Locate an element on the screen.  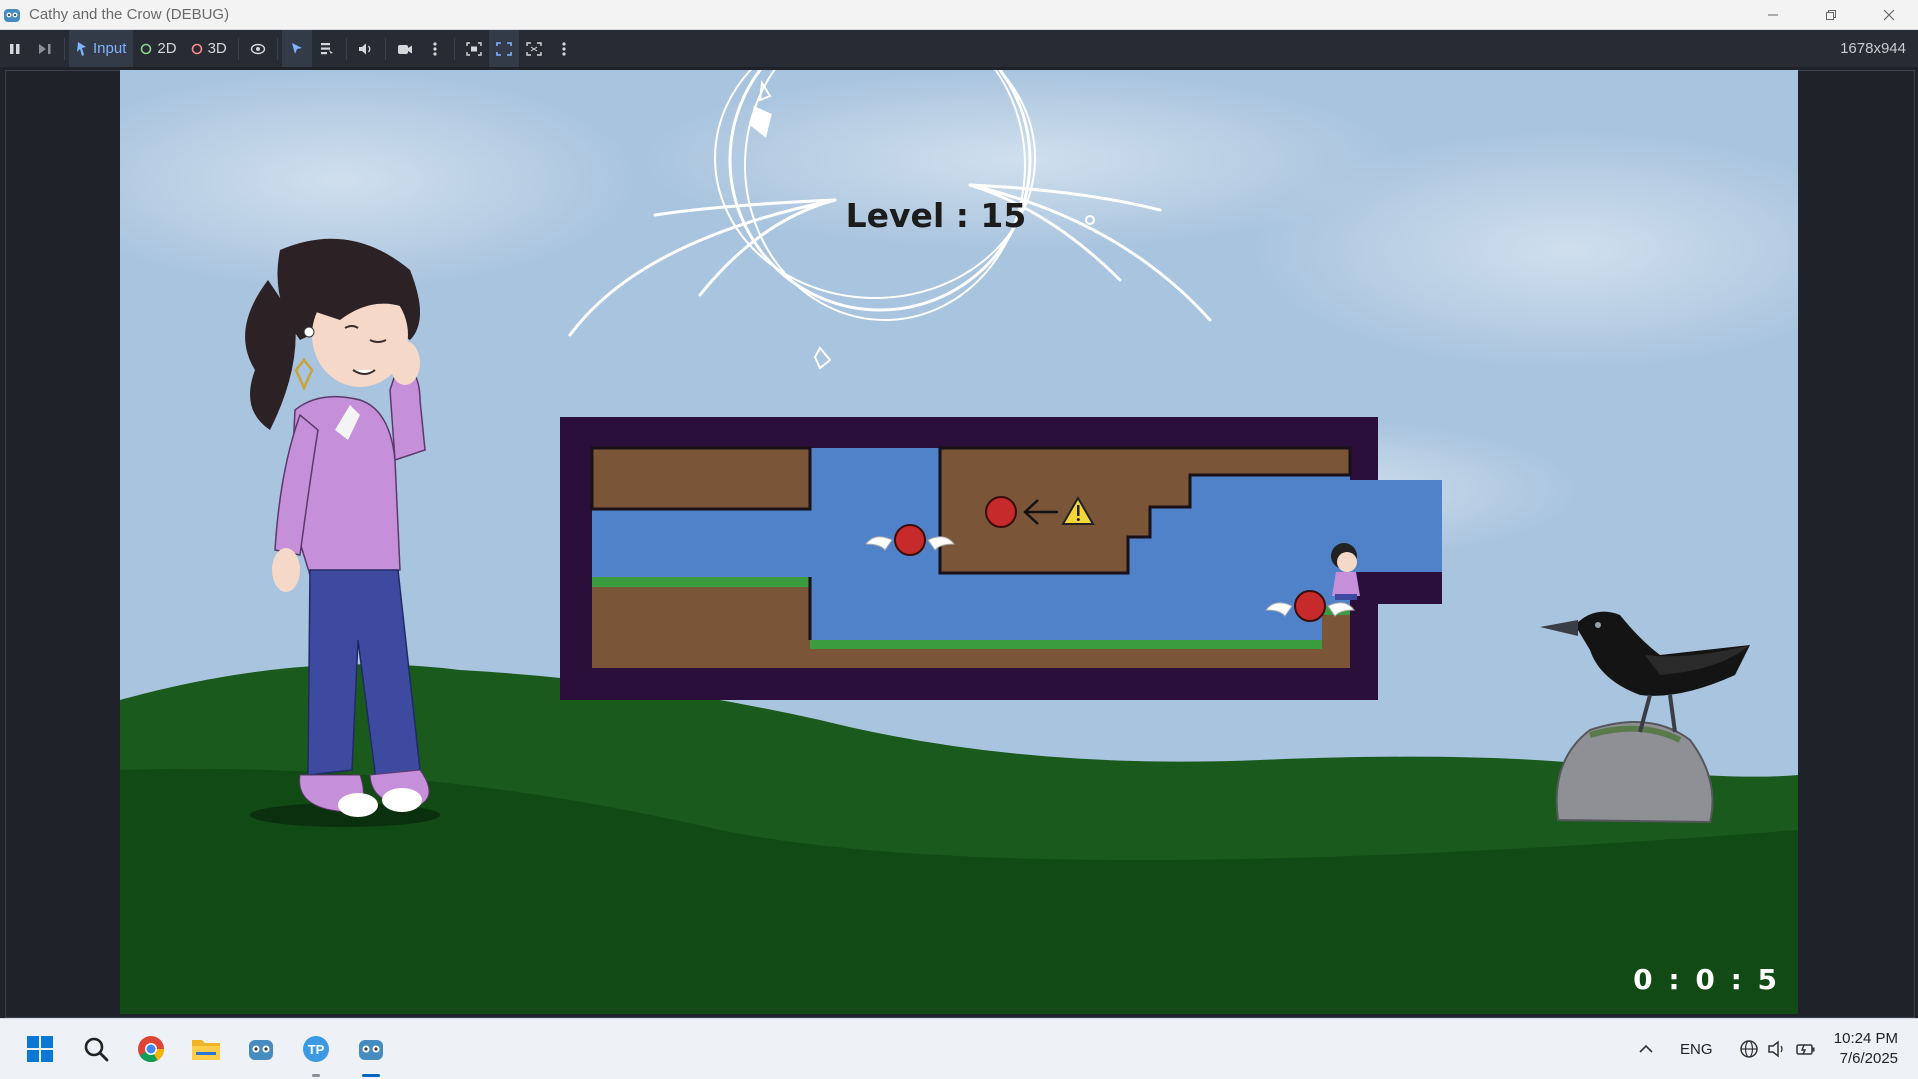
active-indicator is located at coordinates (371, 1075).